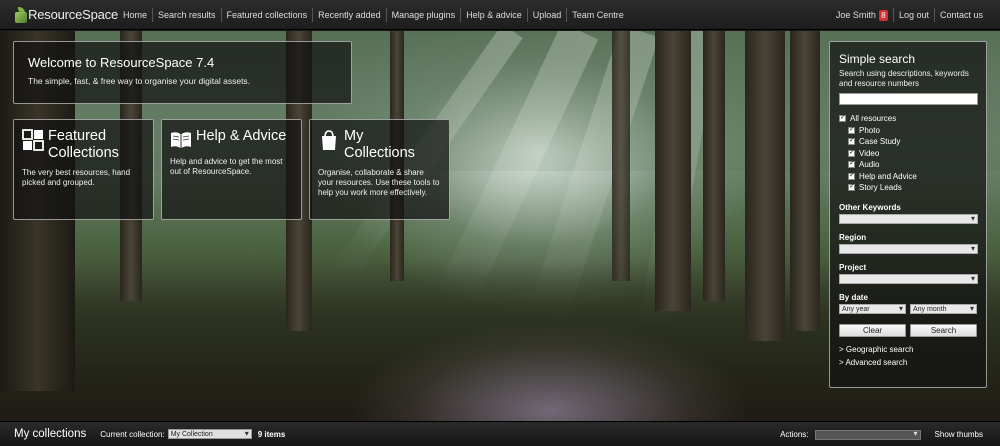 The height and width of the screenshot is (446, 1000). What do you see at coordinates (908, 278) in the screenshot?
I see `project-select` at bounding box center [908, 278].